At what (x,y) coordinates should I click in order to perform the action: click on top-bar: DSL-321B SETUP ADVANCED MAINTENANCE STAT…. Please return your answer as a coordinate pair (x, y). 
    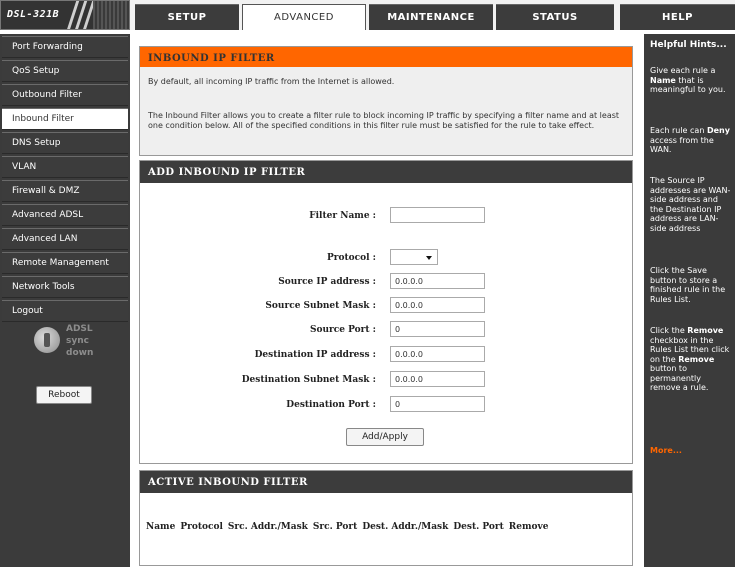
    Looking at the image, I should click on (367, 15).